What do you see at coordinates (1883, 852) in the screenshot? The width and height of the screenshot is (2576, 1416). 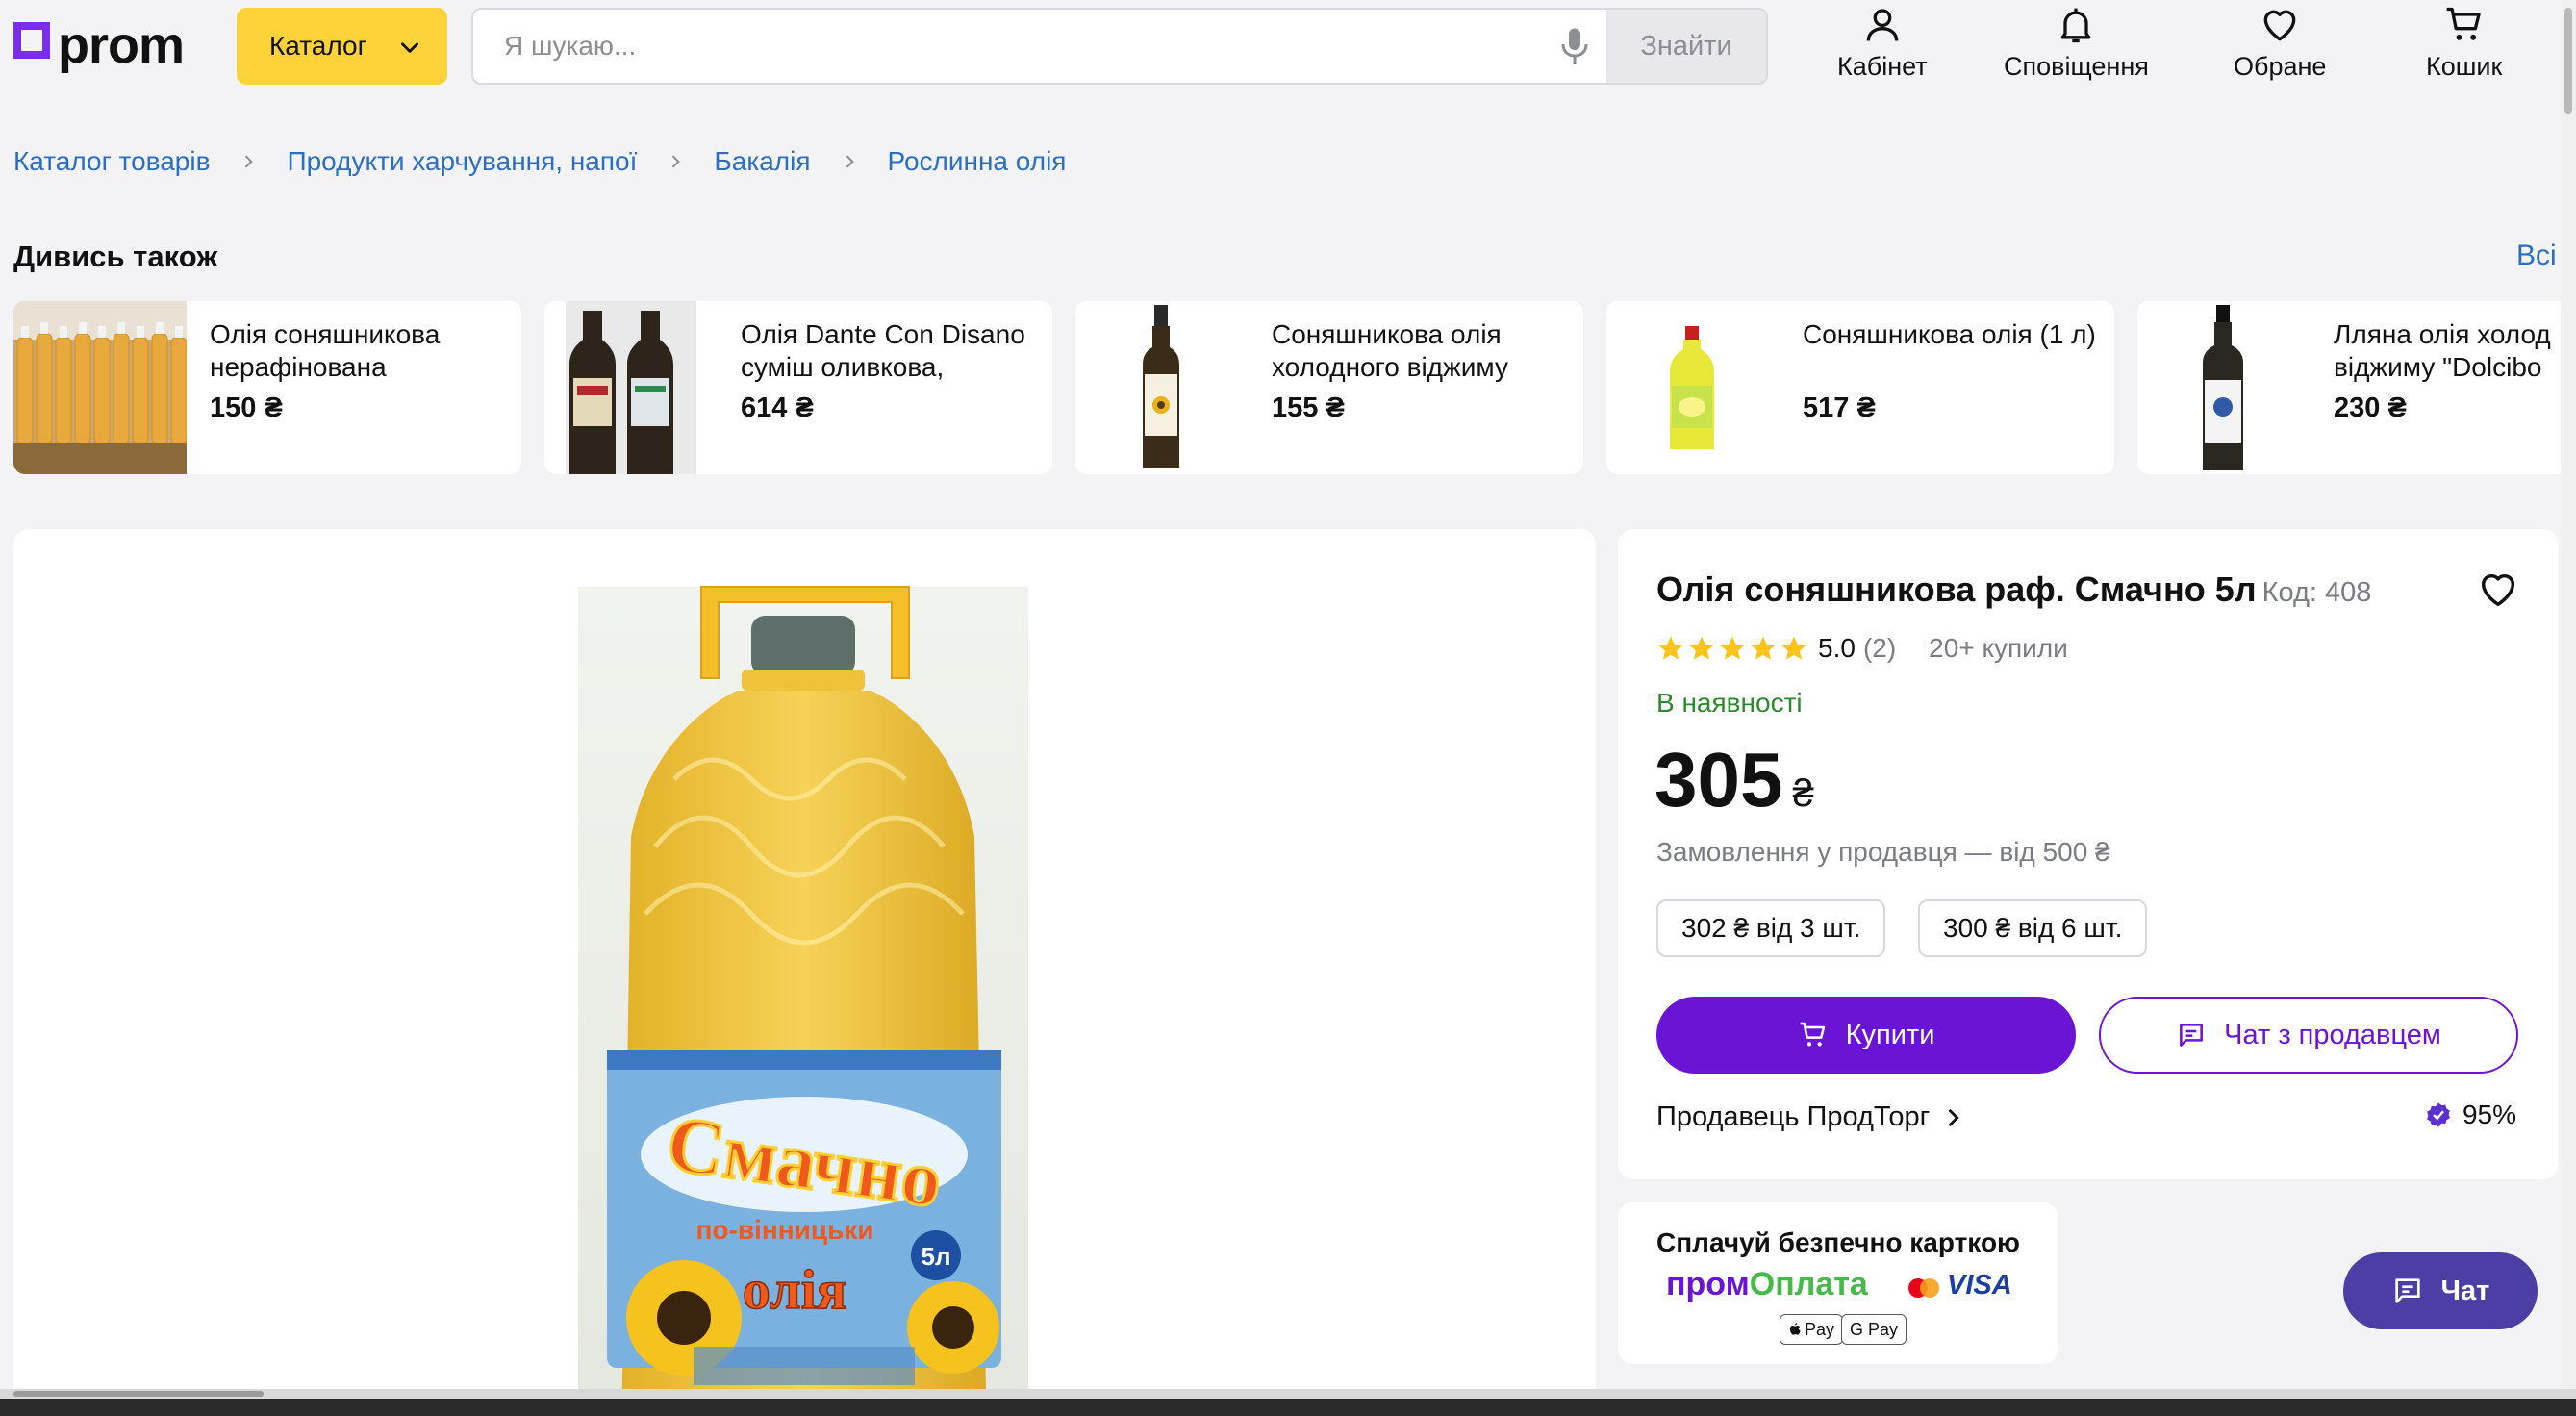 I see `min-order-note: Замовлення у продавця — від 500 ₴` at bounding box center [1883, 852].